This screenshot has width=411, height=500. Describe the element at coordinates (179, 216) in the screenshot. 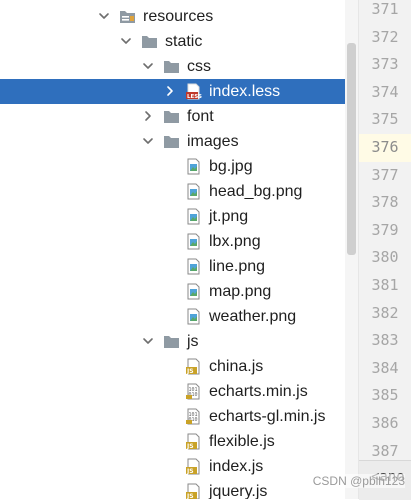

I see `tree-item-jt-png: jt.png` at that location.